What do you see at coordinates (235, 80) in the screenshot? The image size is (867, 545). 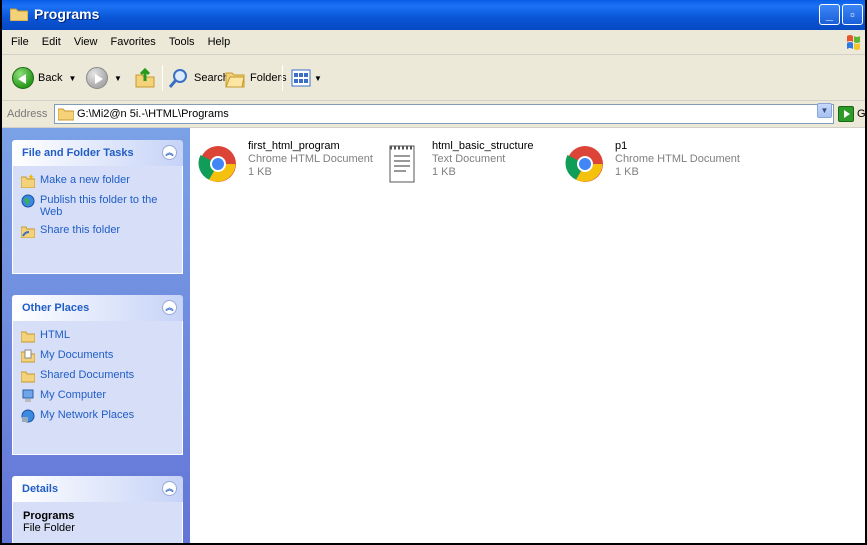 I see `folders-icon` at bounding box center [235, 80].